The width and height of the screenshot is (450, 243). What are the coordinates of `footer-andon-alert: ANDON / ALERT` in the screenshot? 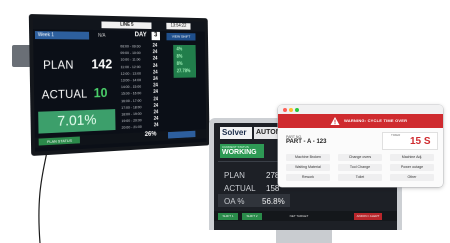 It's located at (368, 216).